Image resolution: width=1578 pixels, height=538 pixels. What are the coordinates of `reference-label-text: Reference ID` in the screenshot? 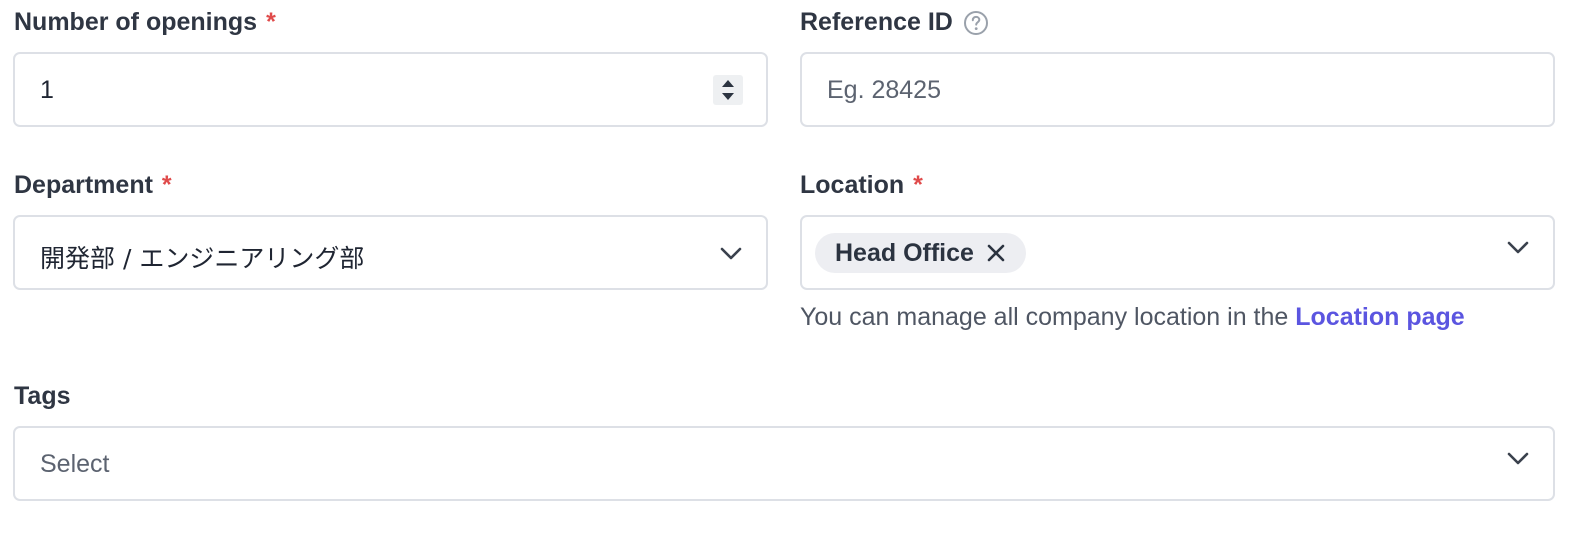 It's located at (876, 22).